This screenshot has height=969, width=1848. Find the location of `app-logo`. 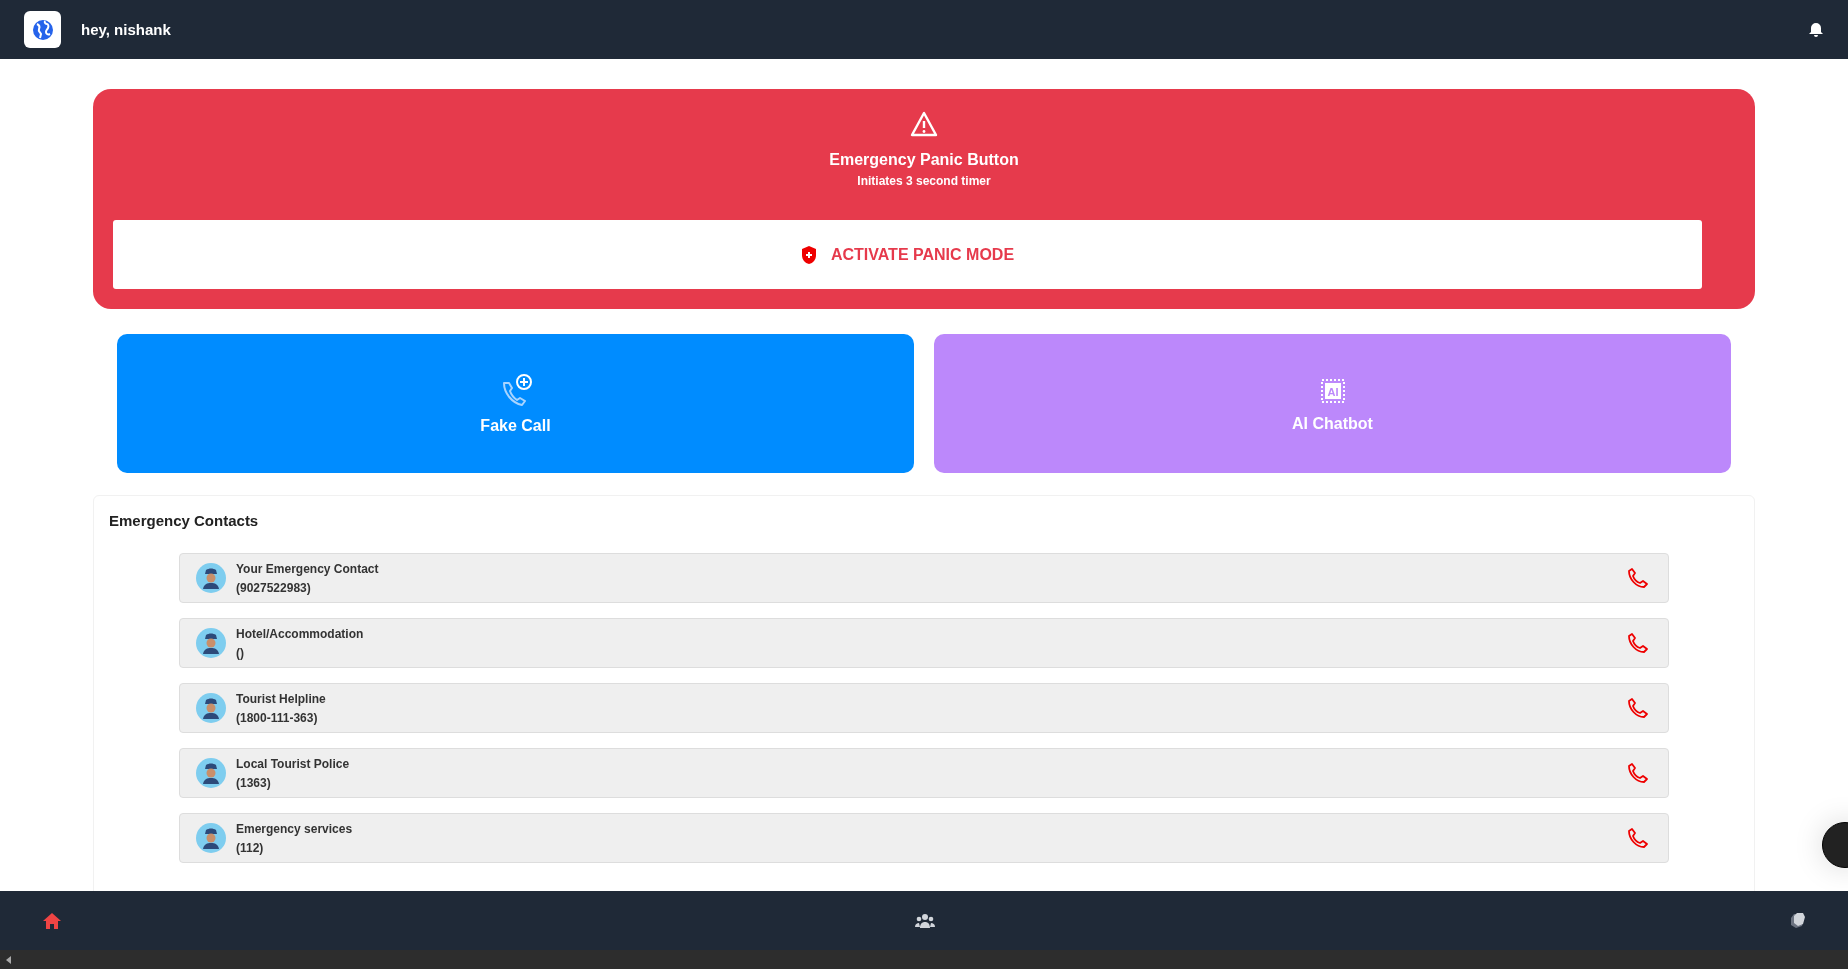

app-logo is located at coordinates (42, 29).